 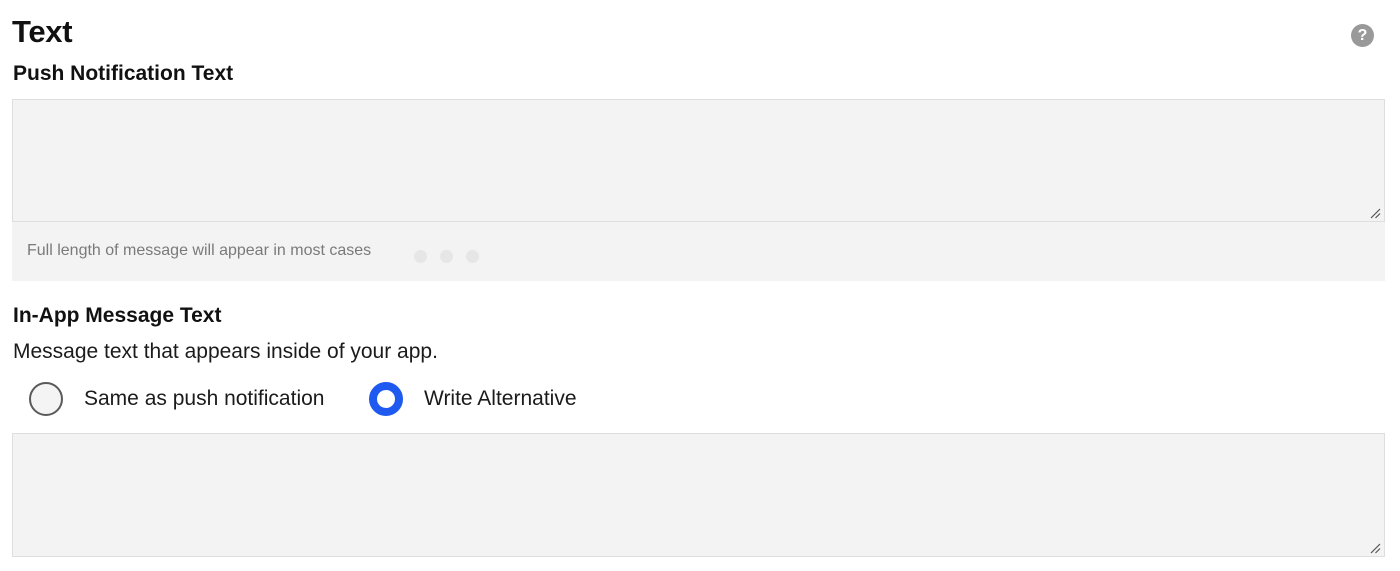 What do you see at coordinates (117, 315) in the screenshot?
I see `in-app-message-label: In-App Message Text` at bounding box center [117, 315].